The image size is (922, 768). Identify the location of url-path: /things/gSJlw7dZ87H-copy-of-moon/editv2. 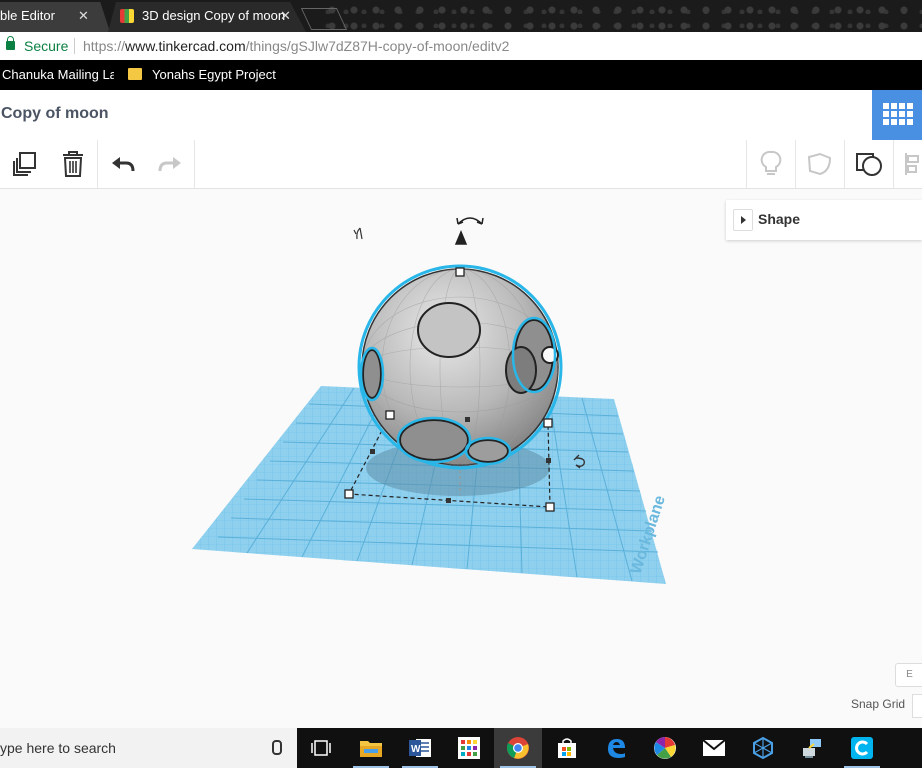
(377, 46).